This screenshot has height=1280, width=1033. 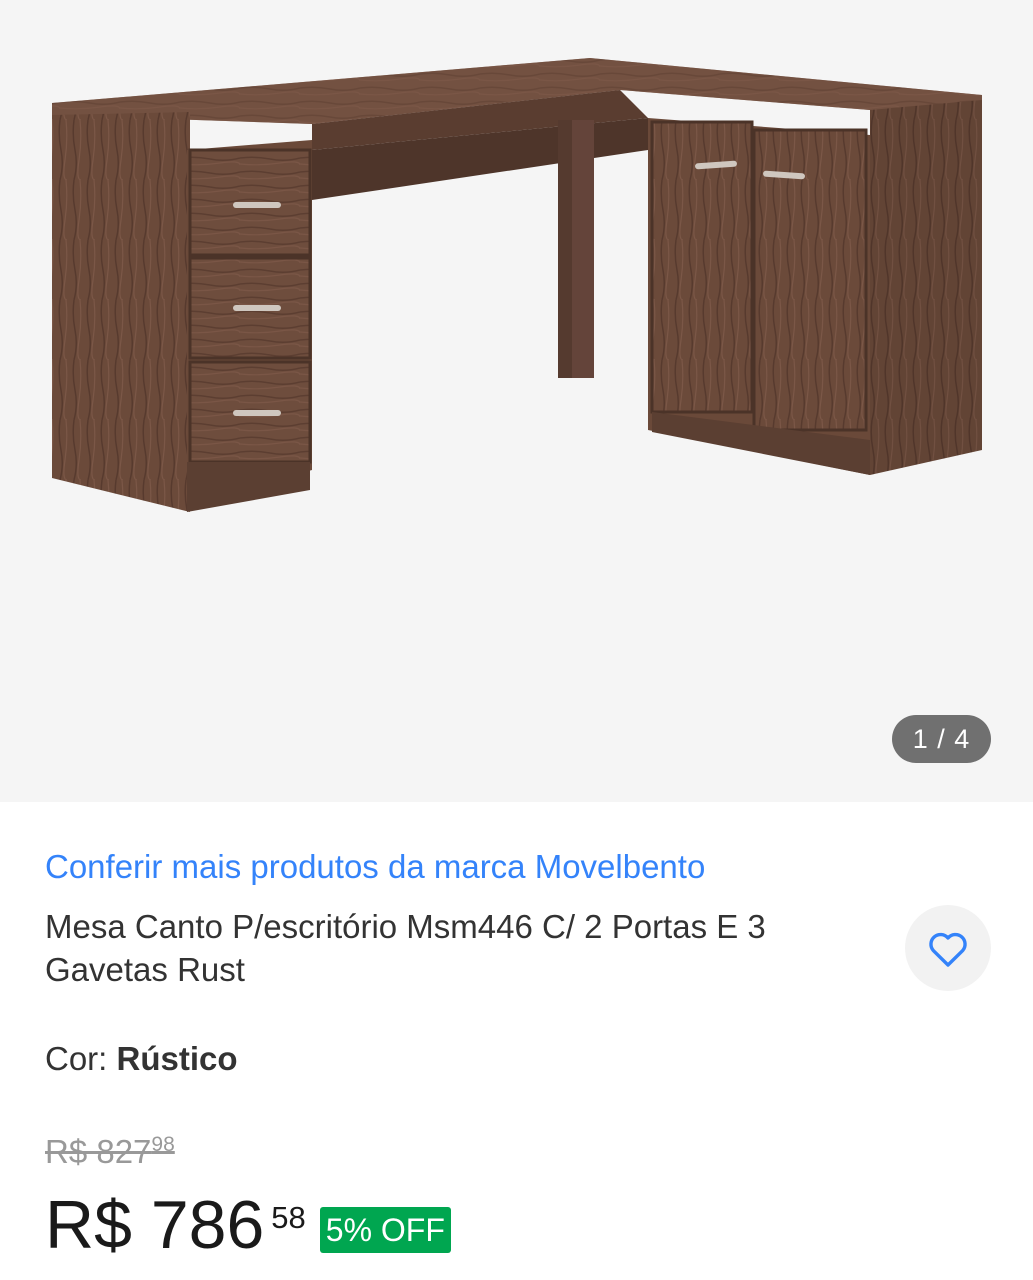 I want to click on discount-badge: 5% OFF, so click(x=385, y=1230).